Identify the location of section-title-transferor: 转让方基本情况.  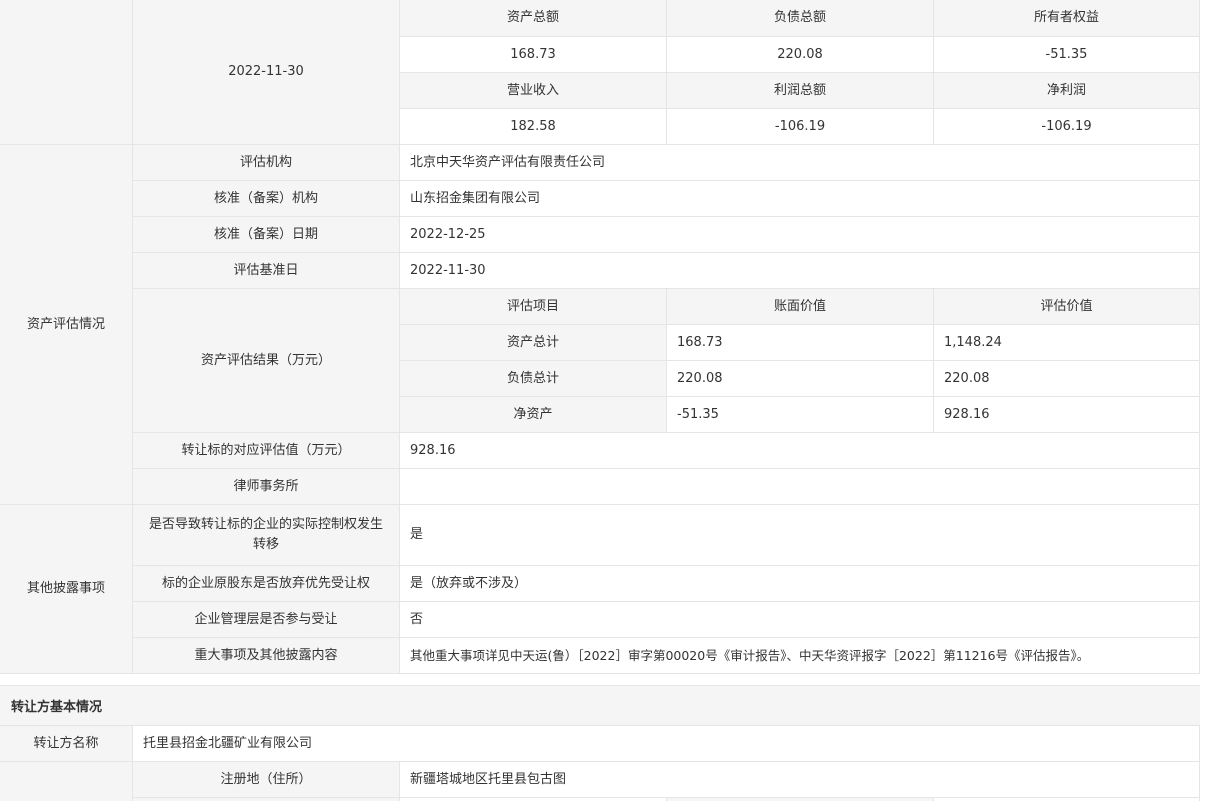
(600, 705).